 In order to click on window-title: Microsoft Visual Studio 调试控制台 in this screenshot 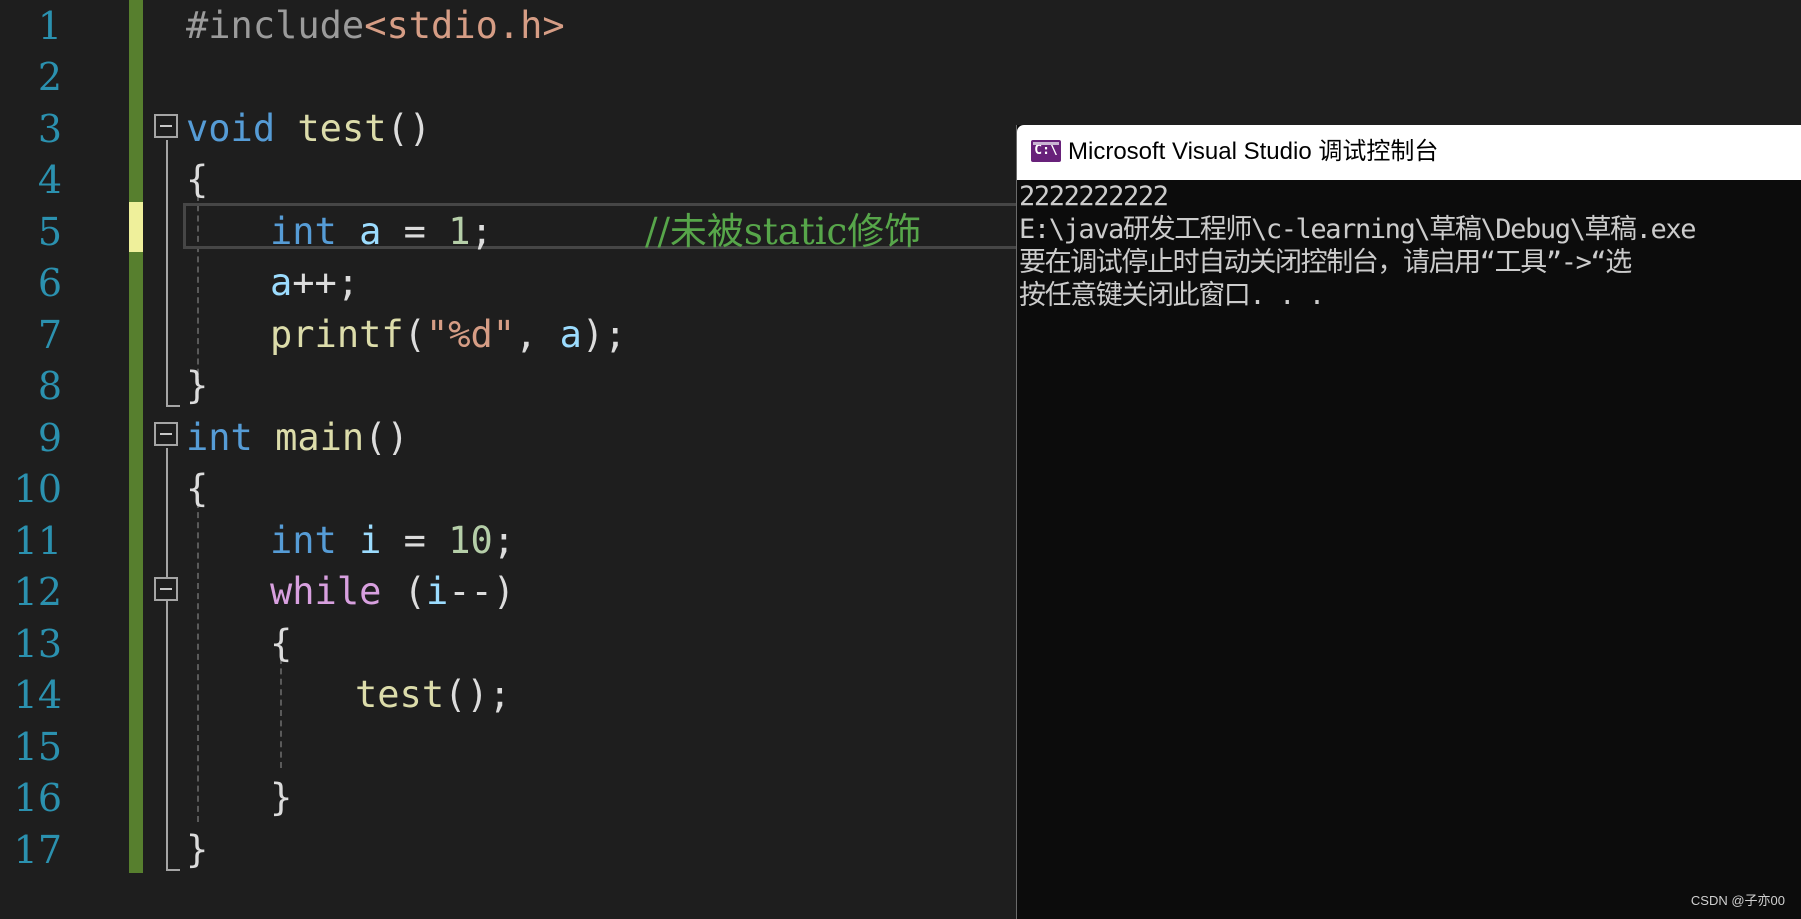, I will do `click(1253, 151)`.